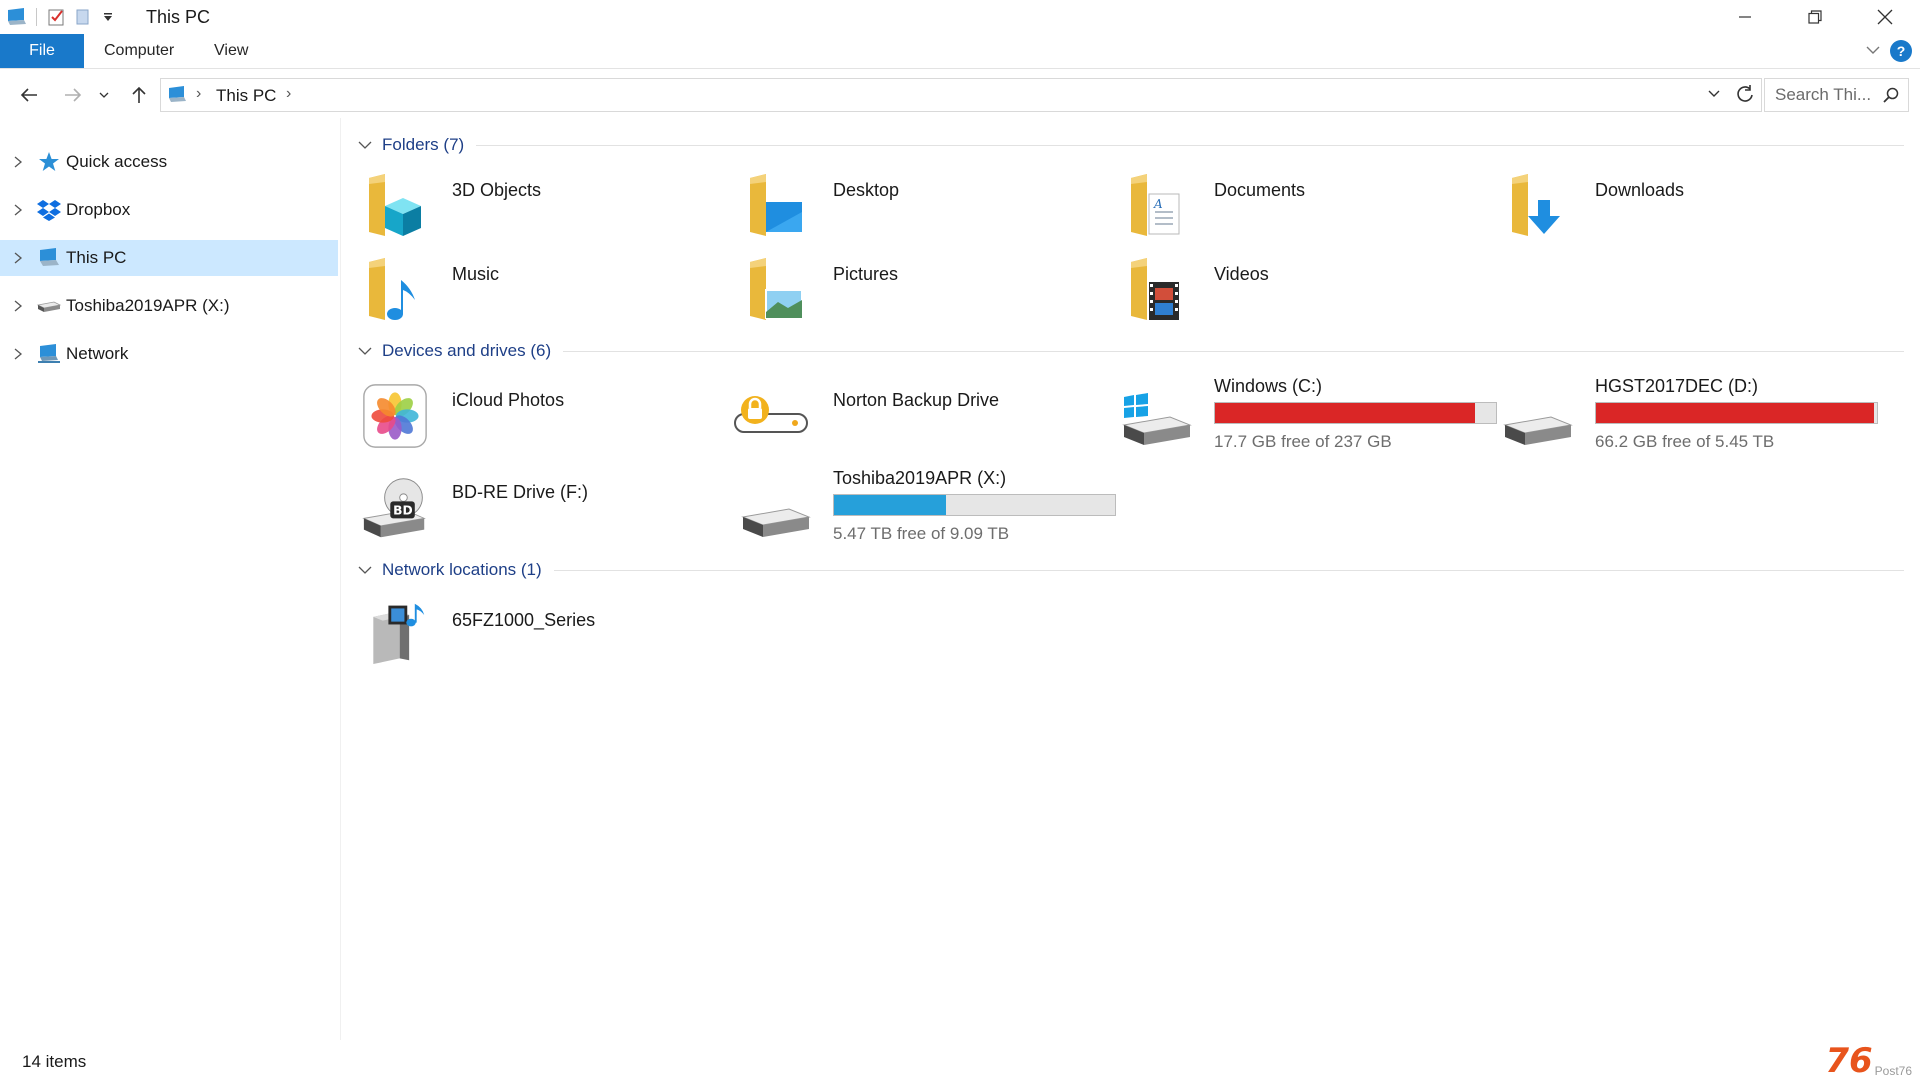 The image size is (1920, 1081). I want to click on back-button, so click(29, 95).